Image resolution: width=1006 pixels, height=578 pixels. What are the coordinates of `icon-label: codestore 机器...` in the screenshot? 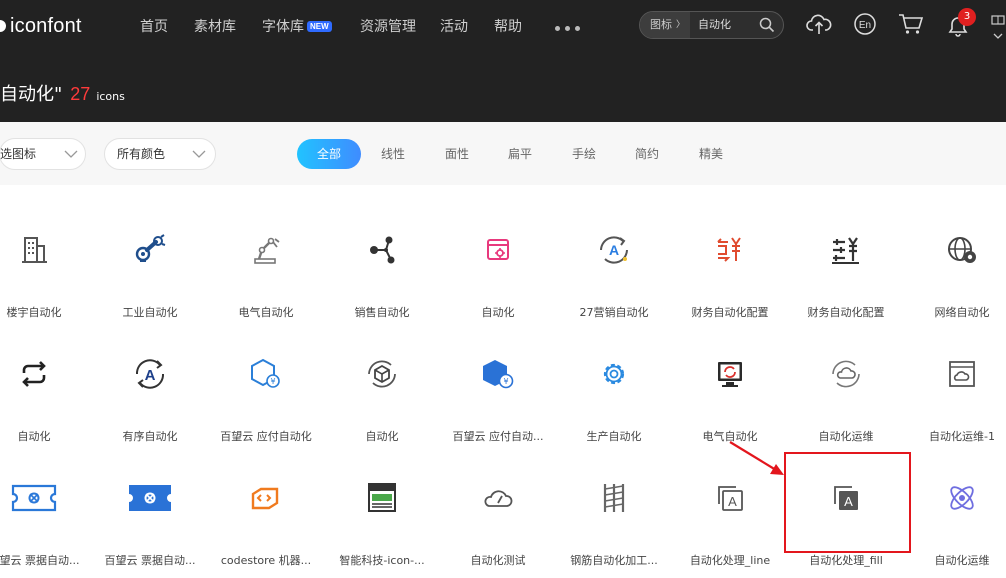 It's located at (266, 560).